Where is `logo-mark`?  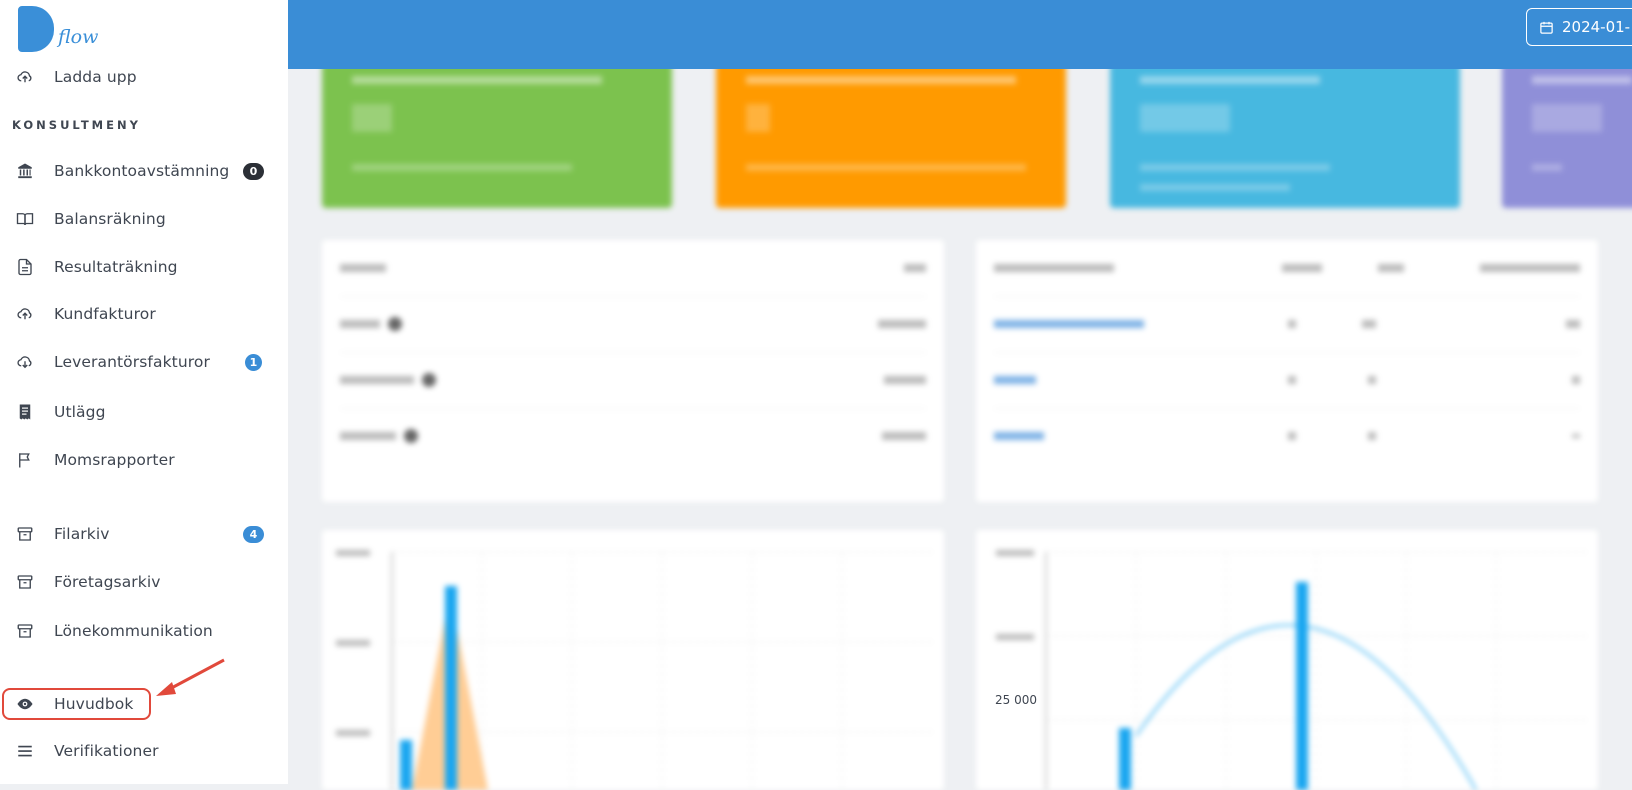
logo-mark is located at coordinates (36, 29).